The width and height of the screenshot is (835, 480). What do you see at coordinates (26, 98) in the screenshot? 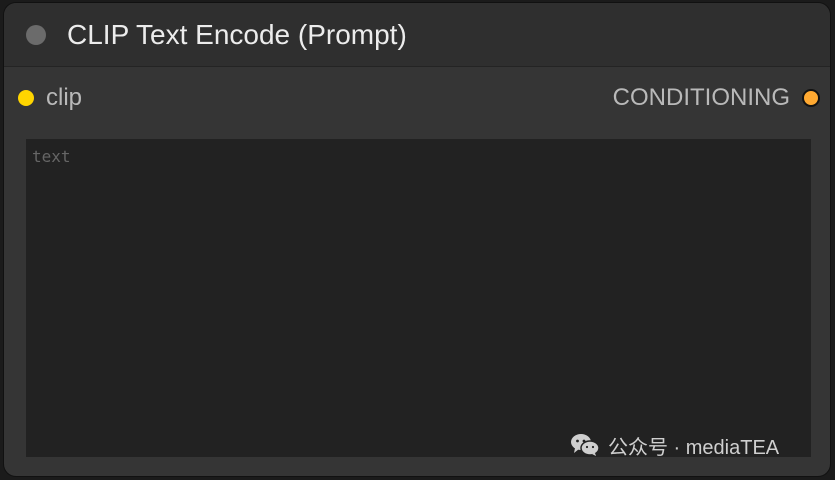
I see `clip-input-slot-icon` at bounding box center [26, 98].